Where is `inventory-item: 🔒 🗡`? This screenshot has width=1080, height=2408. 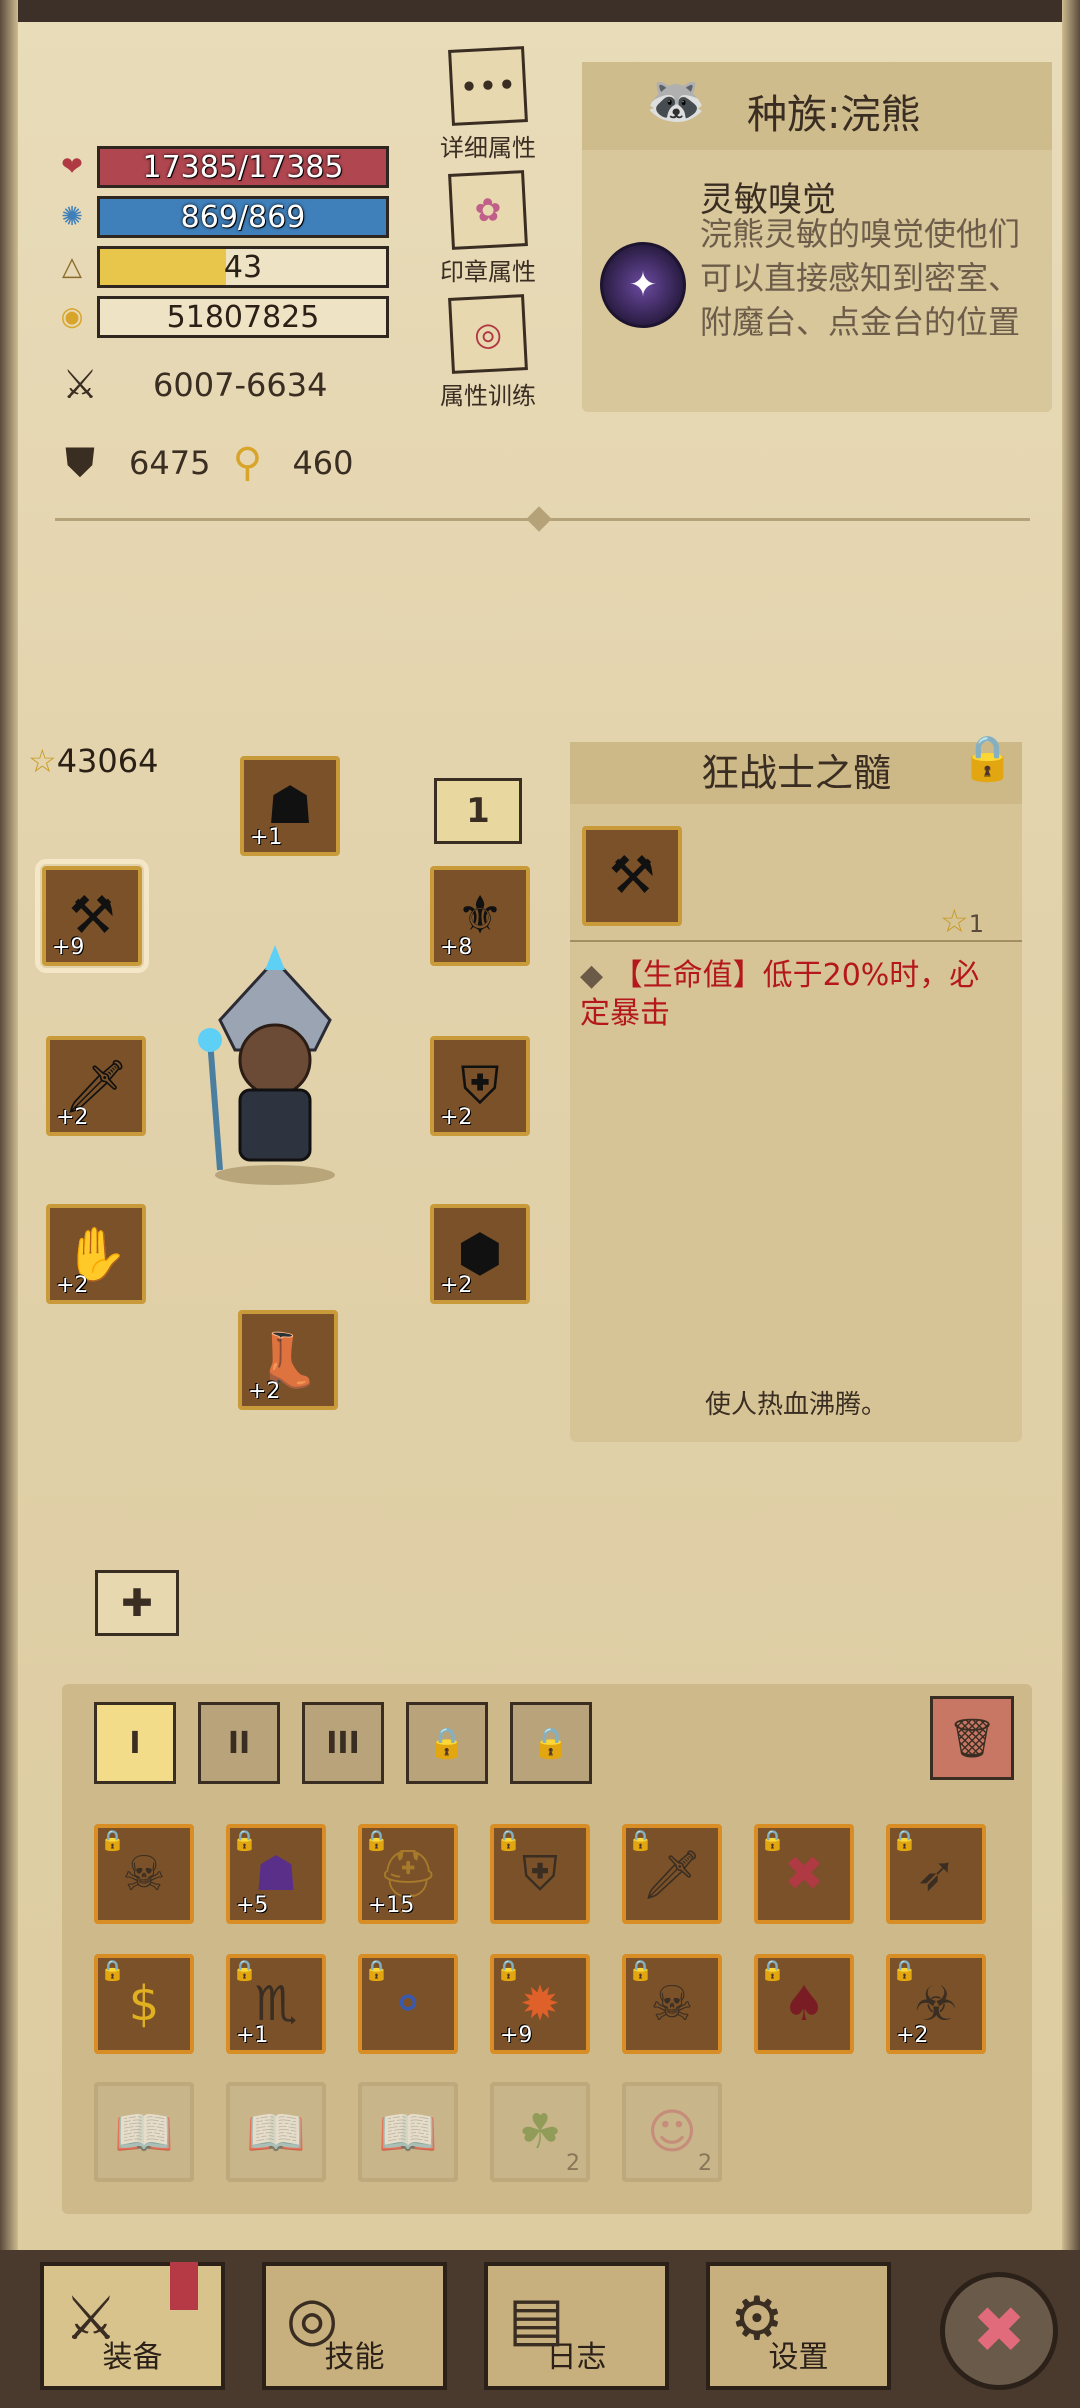
inventory-item: 🔒 🗡 is located at coordinates (672, 1874).